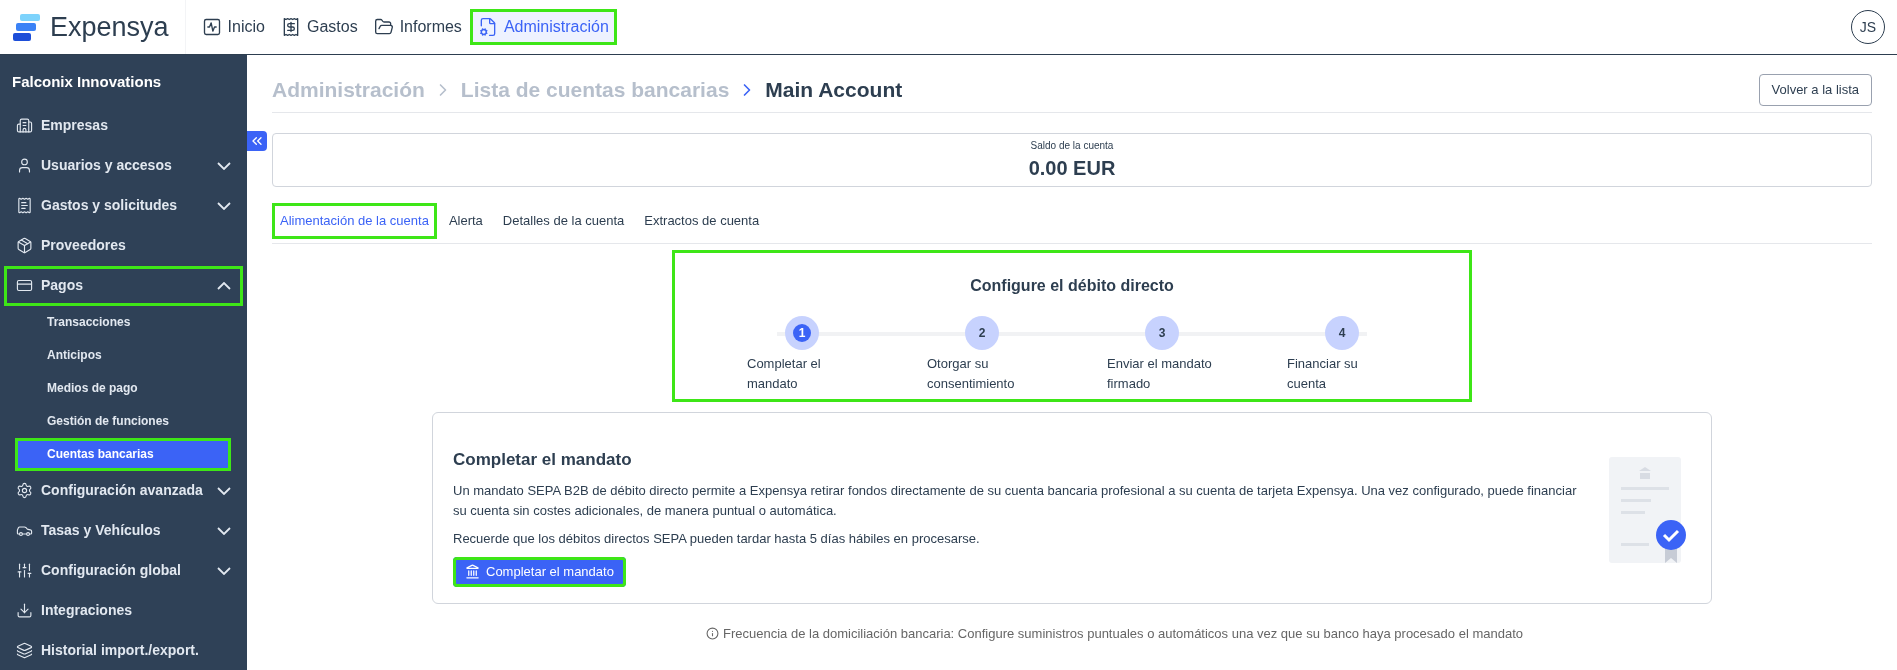  I want to click on receipt-icon, so click(24, 205).